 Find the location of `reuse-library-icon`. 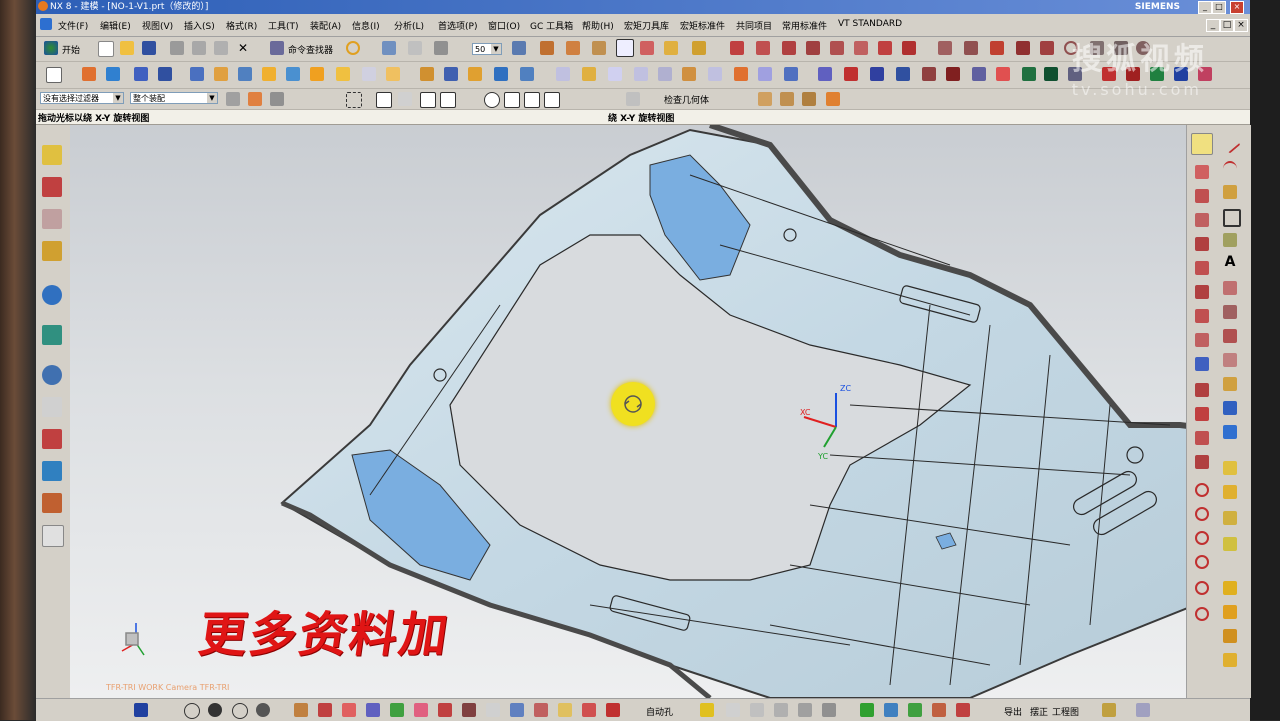

reuse-library-icon is located at coordinates (52, 251).